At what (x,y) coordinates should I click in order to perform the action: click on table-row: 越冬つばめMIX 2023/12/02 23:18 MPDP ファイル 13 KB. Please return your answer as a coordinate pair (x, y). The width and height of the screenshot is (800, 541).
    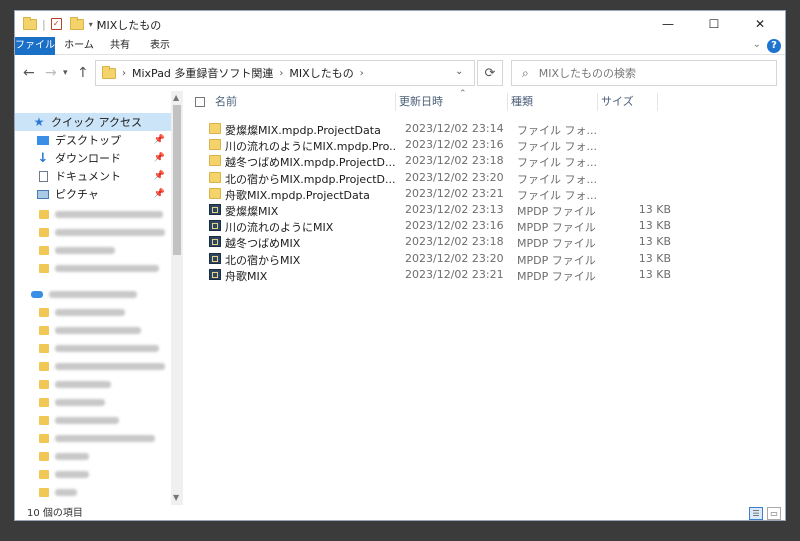
    Looking at the image, I should click on (440, 242).